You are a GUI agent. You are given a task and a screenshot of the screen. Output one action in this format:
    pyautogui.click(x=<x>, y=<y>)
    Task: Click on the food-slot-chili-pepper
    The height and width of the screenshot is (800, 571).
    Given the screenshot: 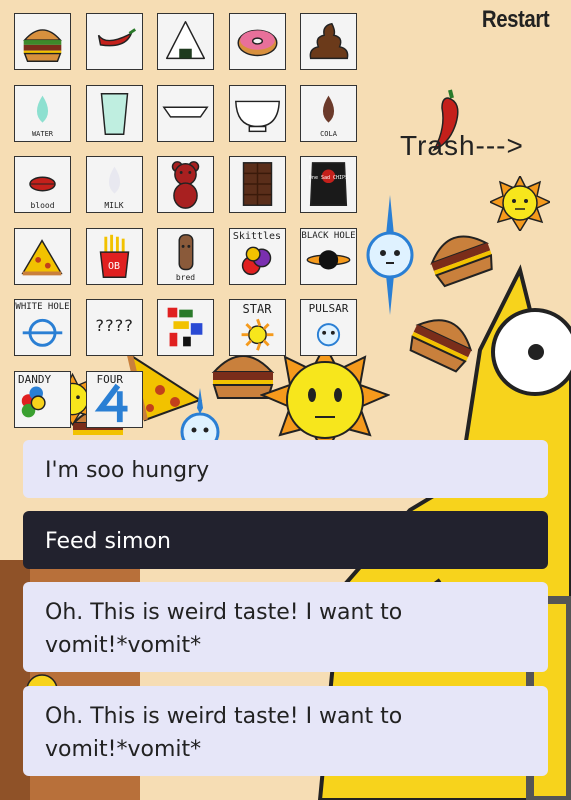 What is the action you would take?
    pyautogui.click(x=114, y=41)
    